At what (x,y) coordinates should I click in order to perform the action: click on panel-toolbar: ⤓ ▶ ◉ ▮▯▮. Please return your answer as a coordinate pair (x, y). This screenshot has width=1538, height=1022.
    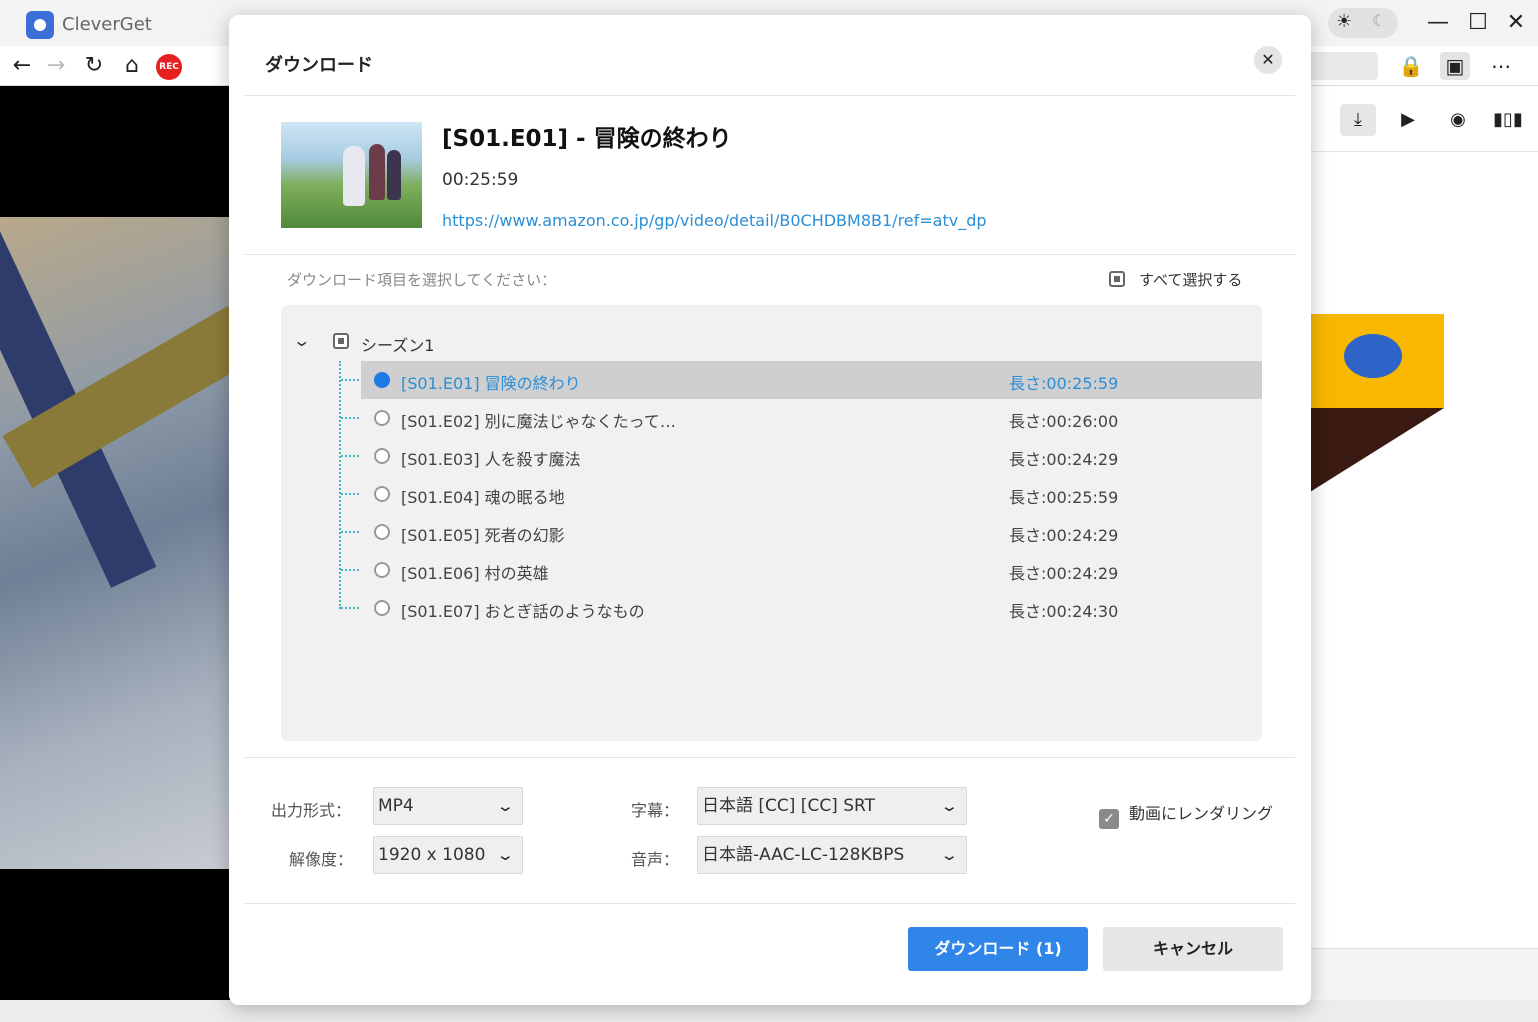
    Looking at the image, I should click on (1424, 119).